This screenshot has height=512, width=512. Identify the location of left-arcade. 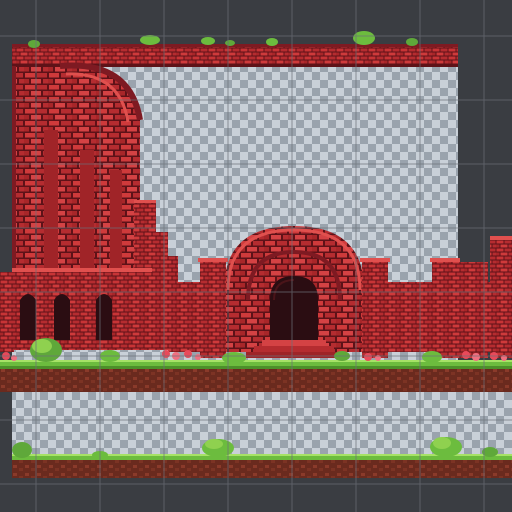
(76, 310).